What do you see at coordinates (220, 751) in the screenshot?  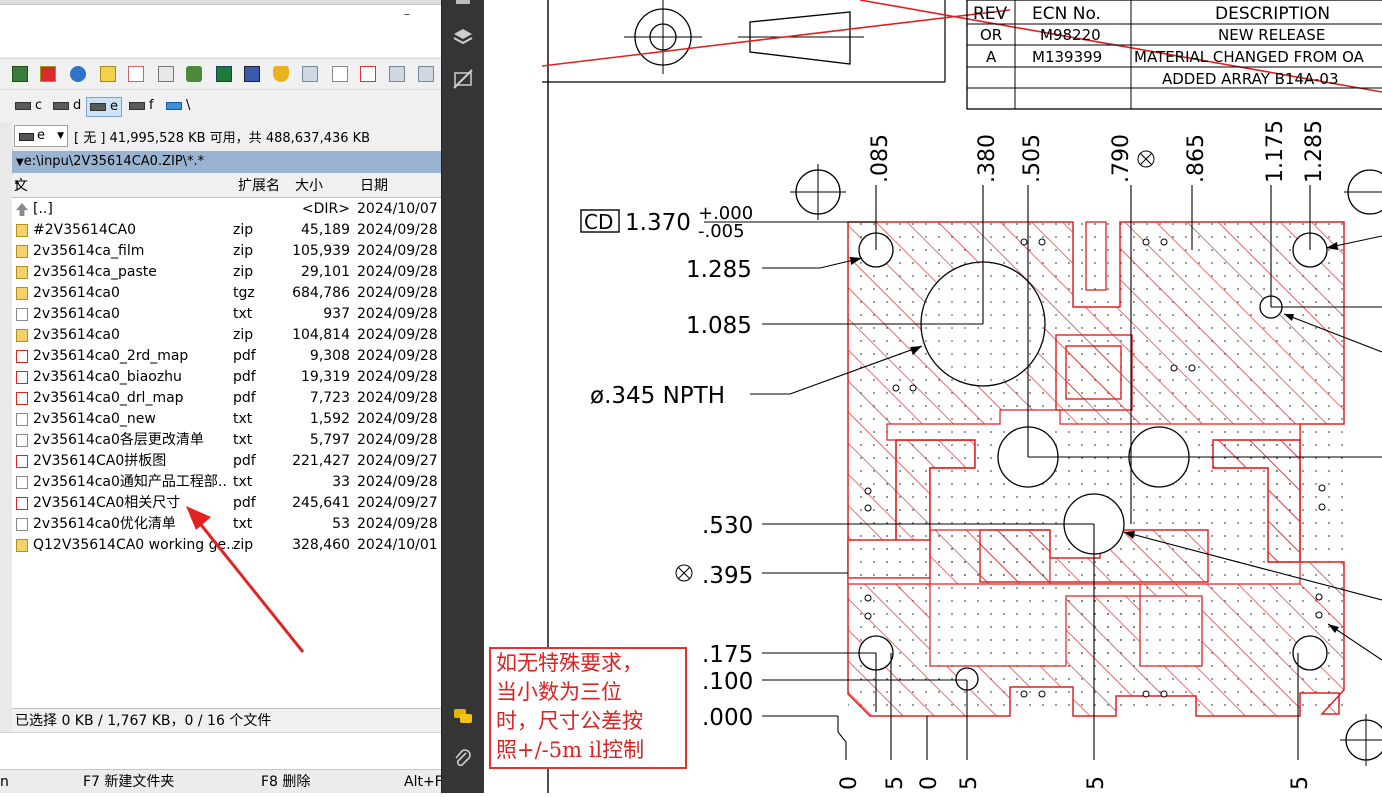 I see `command-area` at bounding box center [220, 751].